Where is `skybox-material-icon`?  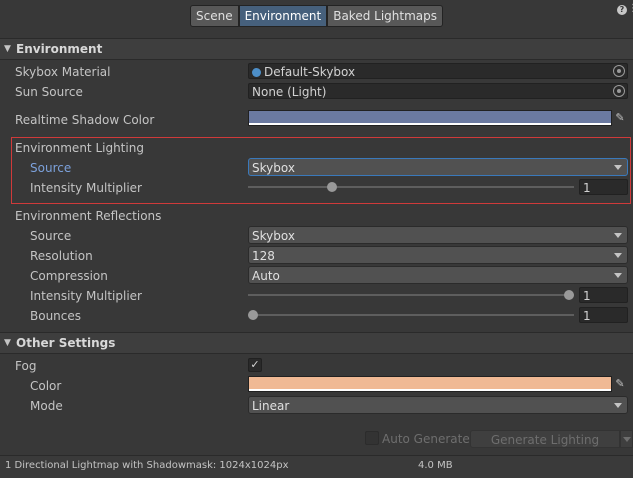 skybox-material-icon is located at coordinates (256, 72).